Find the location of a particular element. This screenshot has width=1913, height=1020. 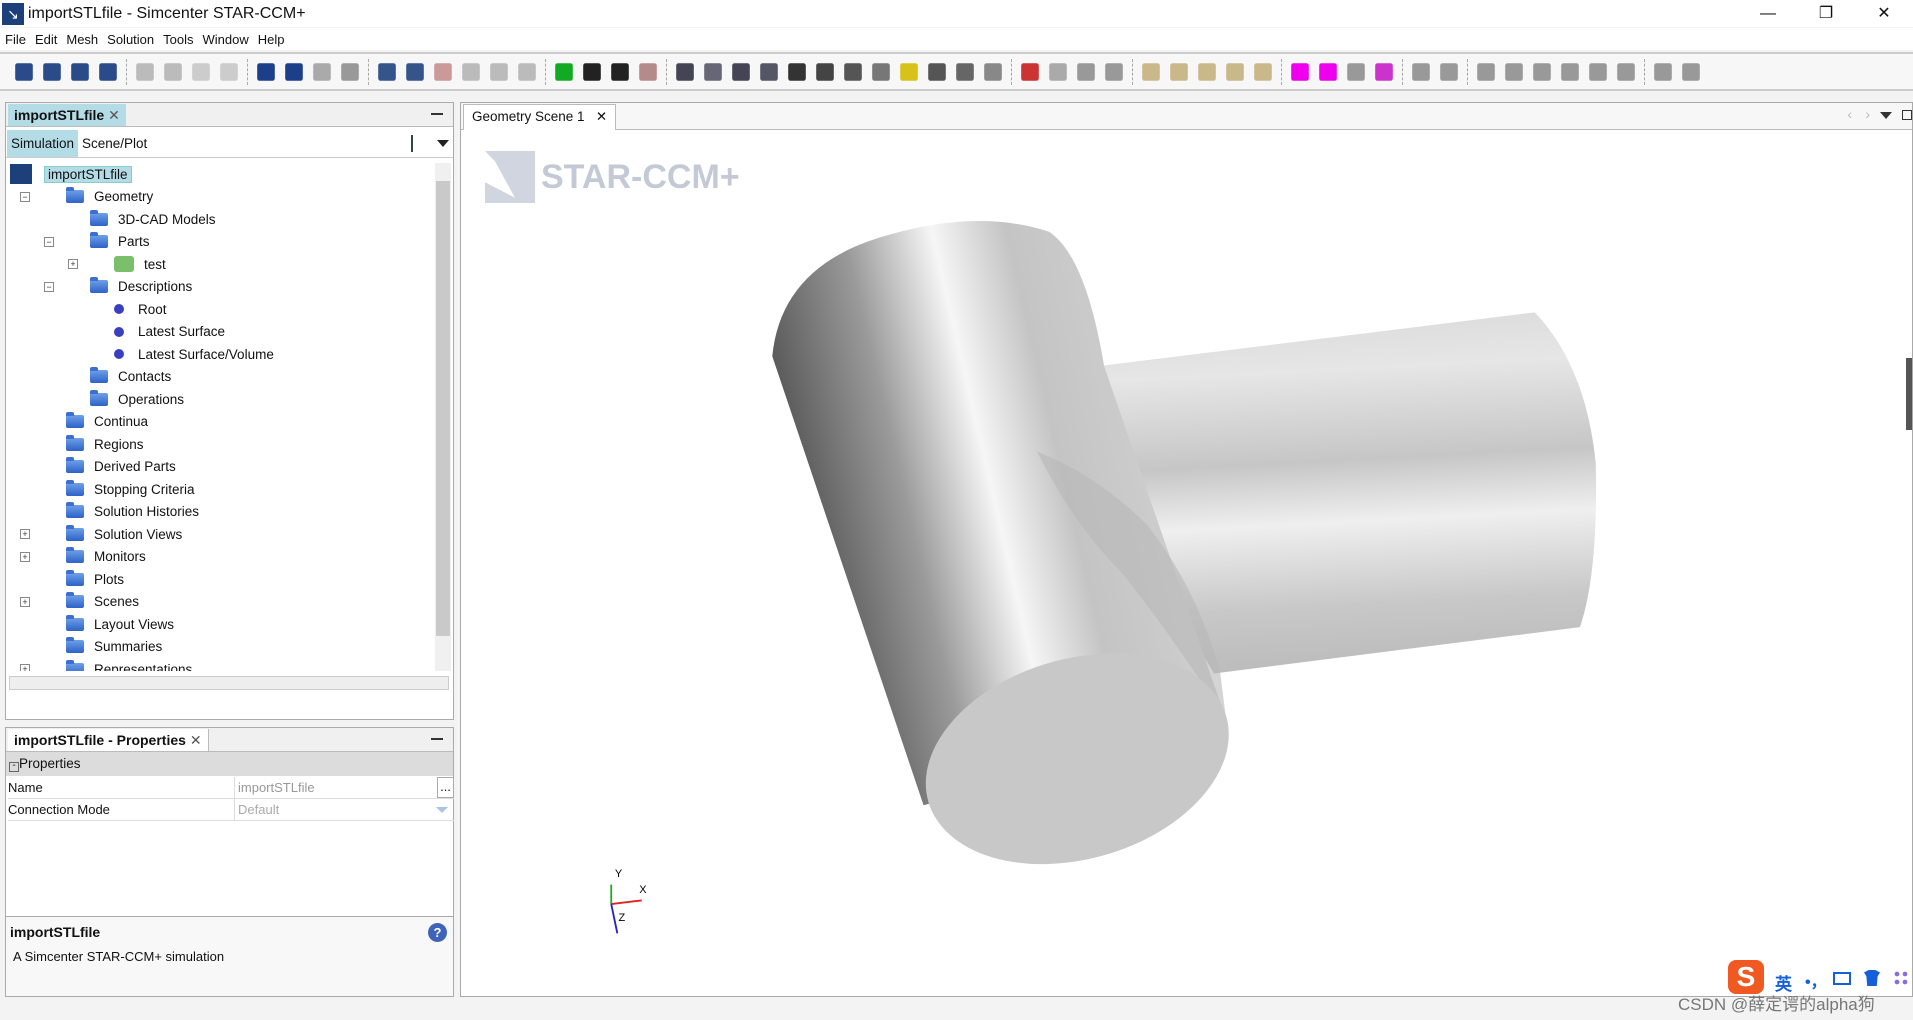

axis-icon is located at coordinates (1449, 71).